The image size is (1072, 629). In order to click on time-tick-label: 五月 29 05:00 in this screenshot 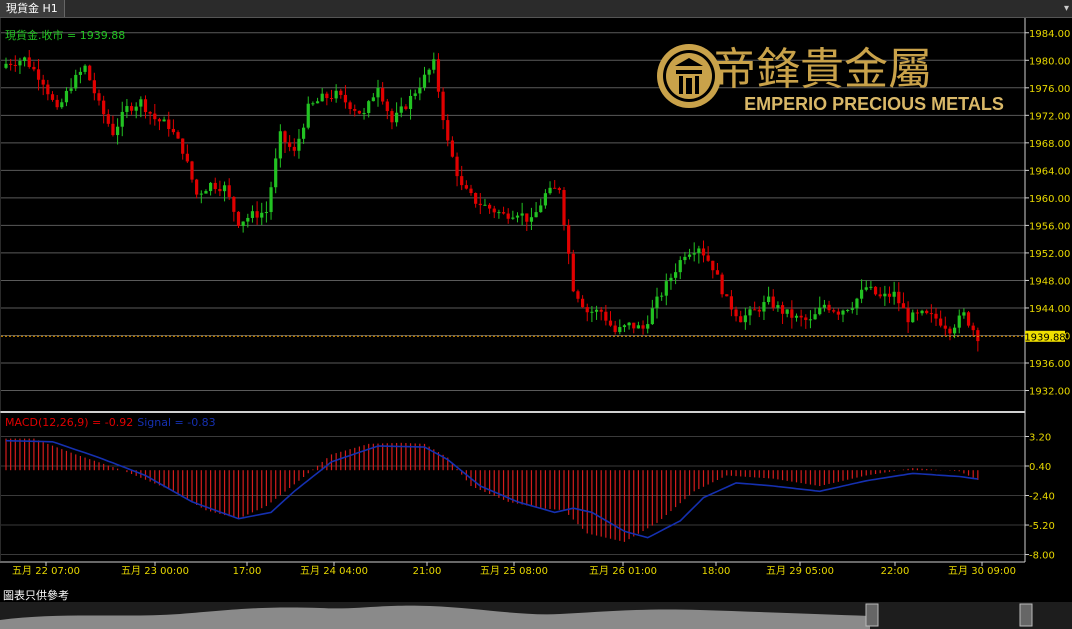, I will do `click(800, 571)`.